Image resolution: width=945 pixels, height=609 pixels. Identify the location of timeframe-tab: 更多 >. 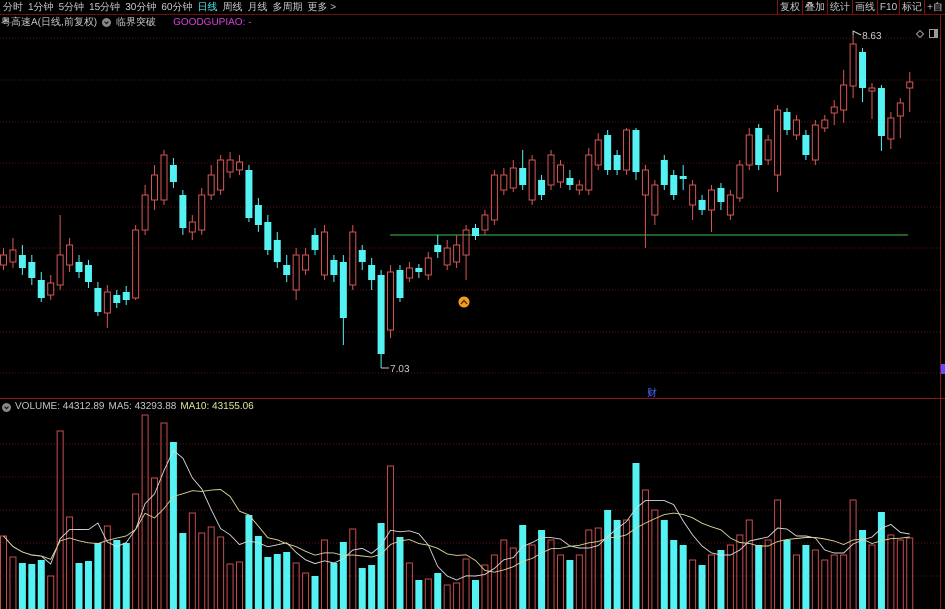
(322, 7).